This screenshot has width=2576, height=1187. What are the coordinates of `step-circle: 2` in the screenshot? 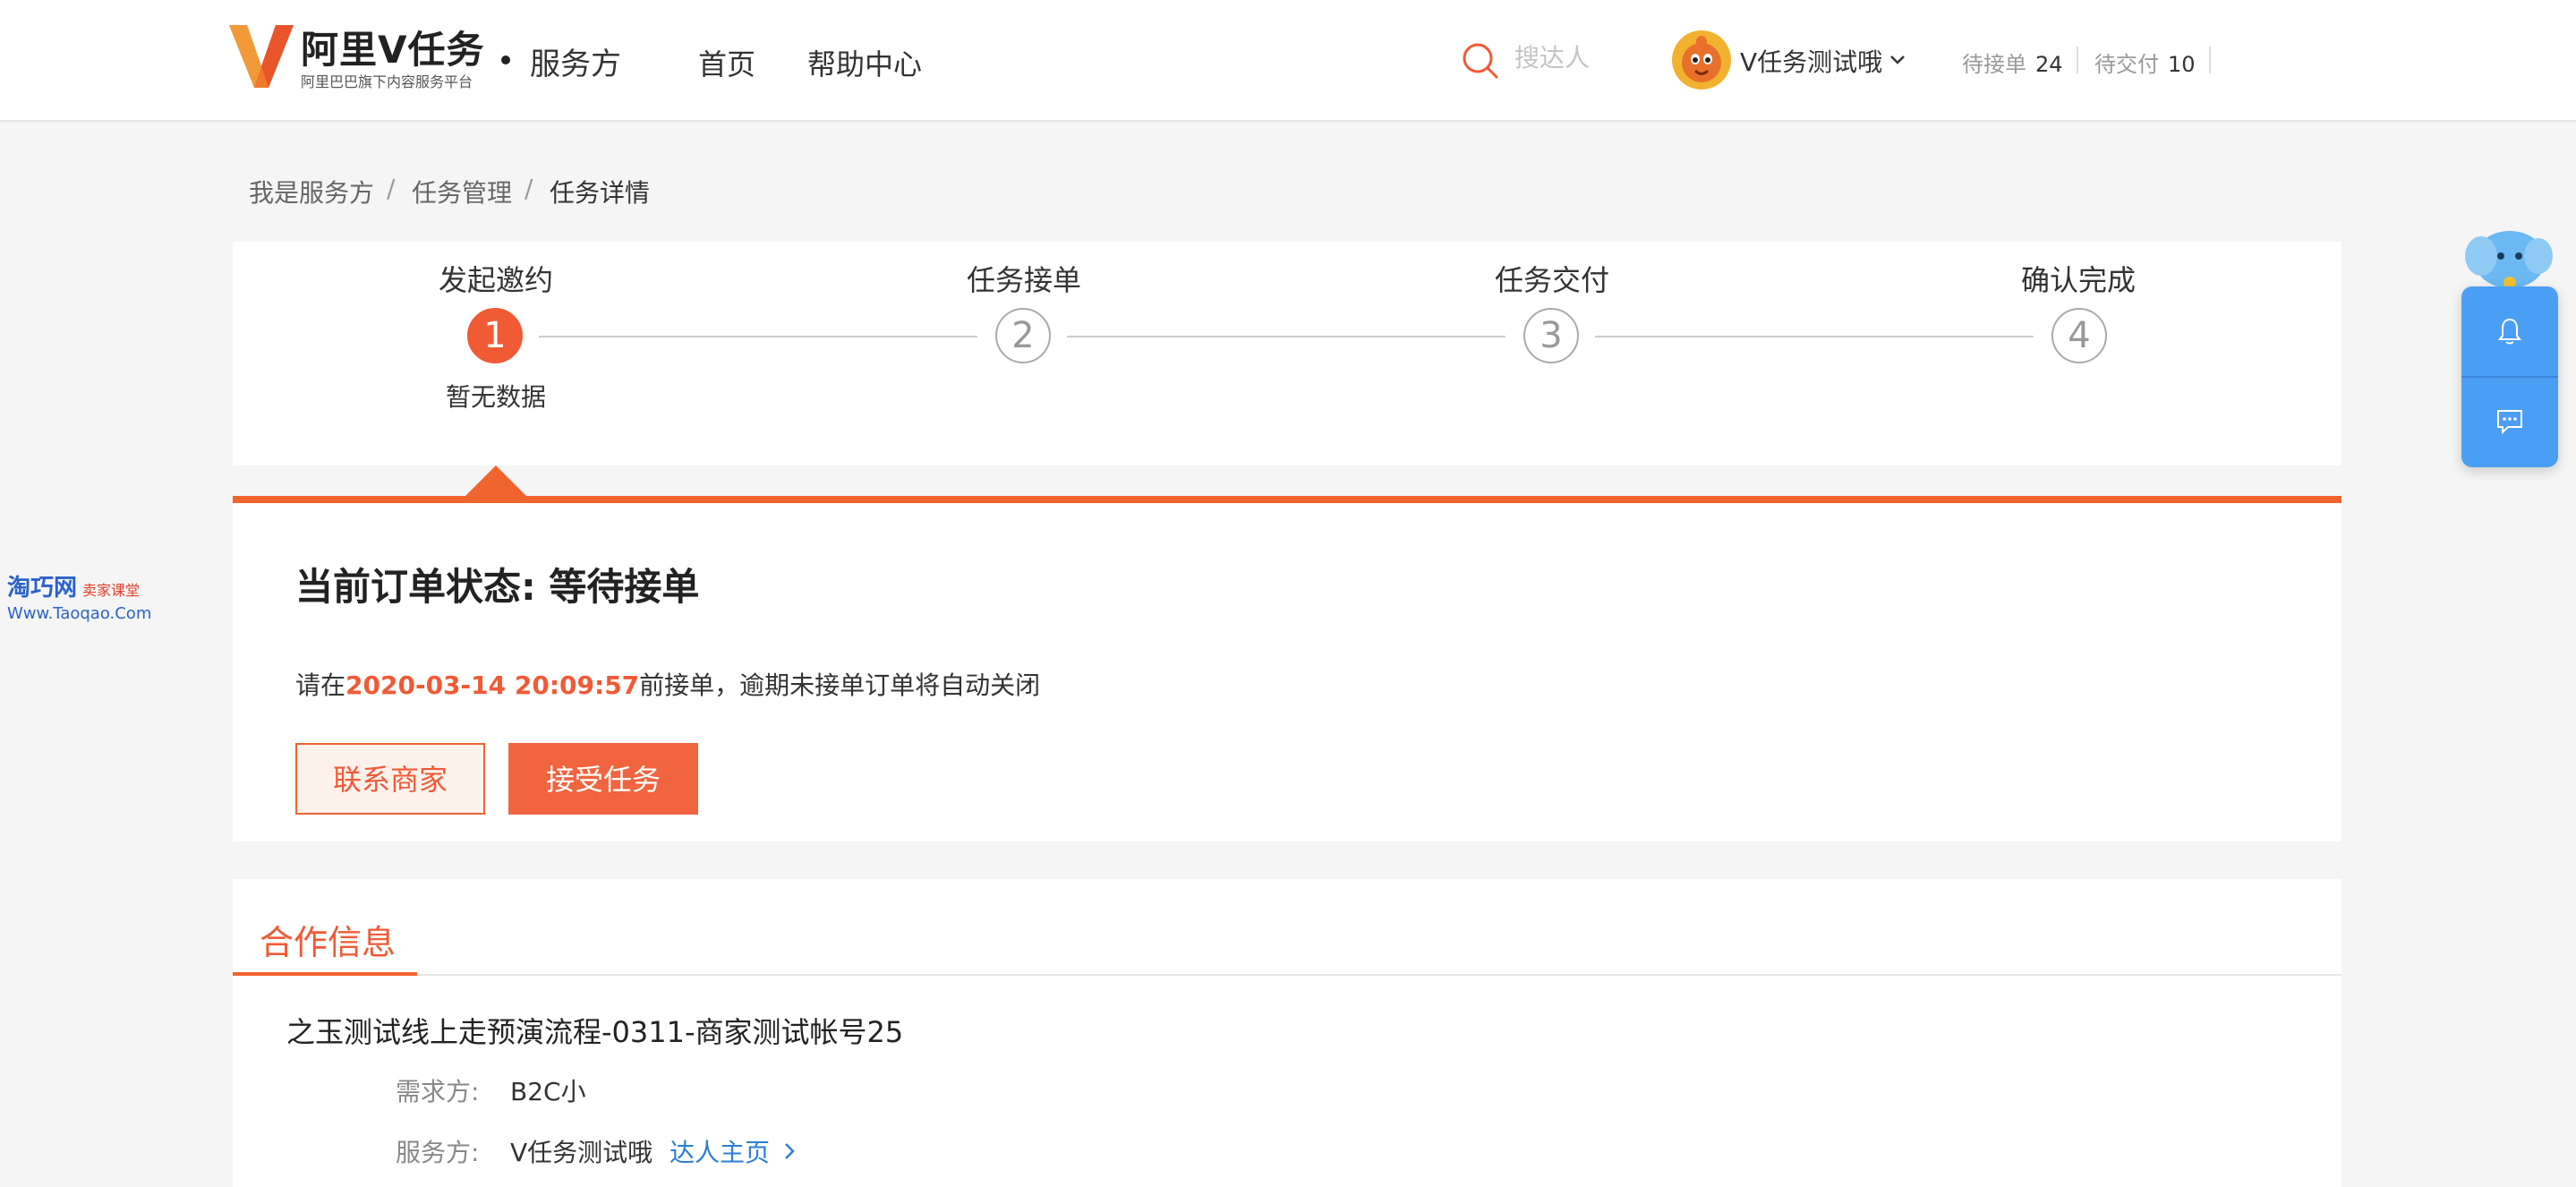 It's located at (1023, 335).